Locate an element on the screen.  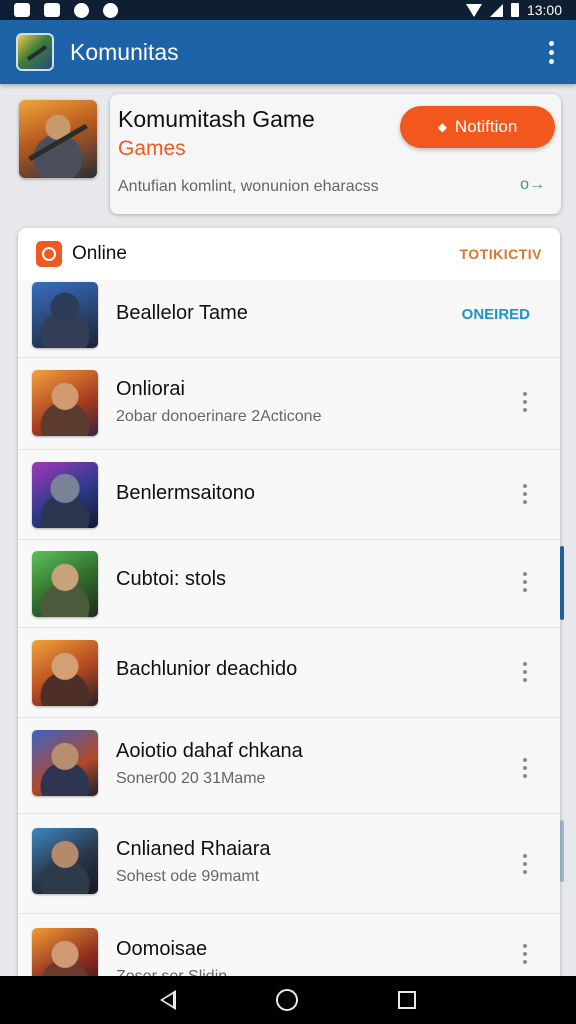
scrollbar-thumb is located at coordinates (562, 583).